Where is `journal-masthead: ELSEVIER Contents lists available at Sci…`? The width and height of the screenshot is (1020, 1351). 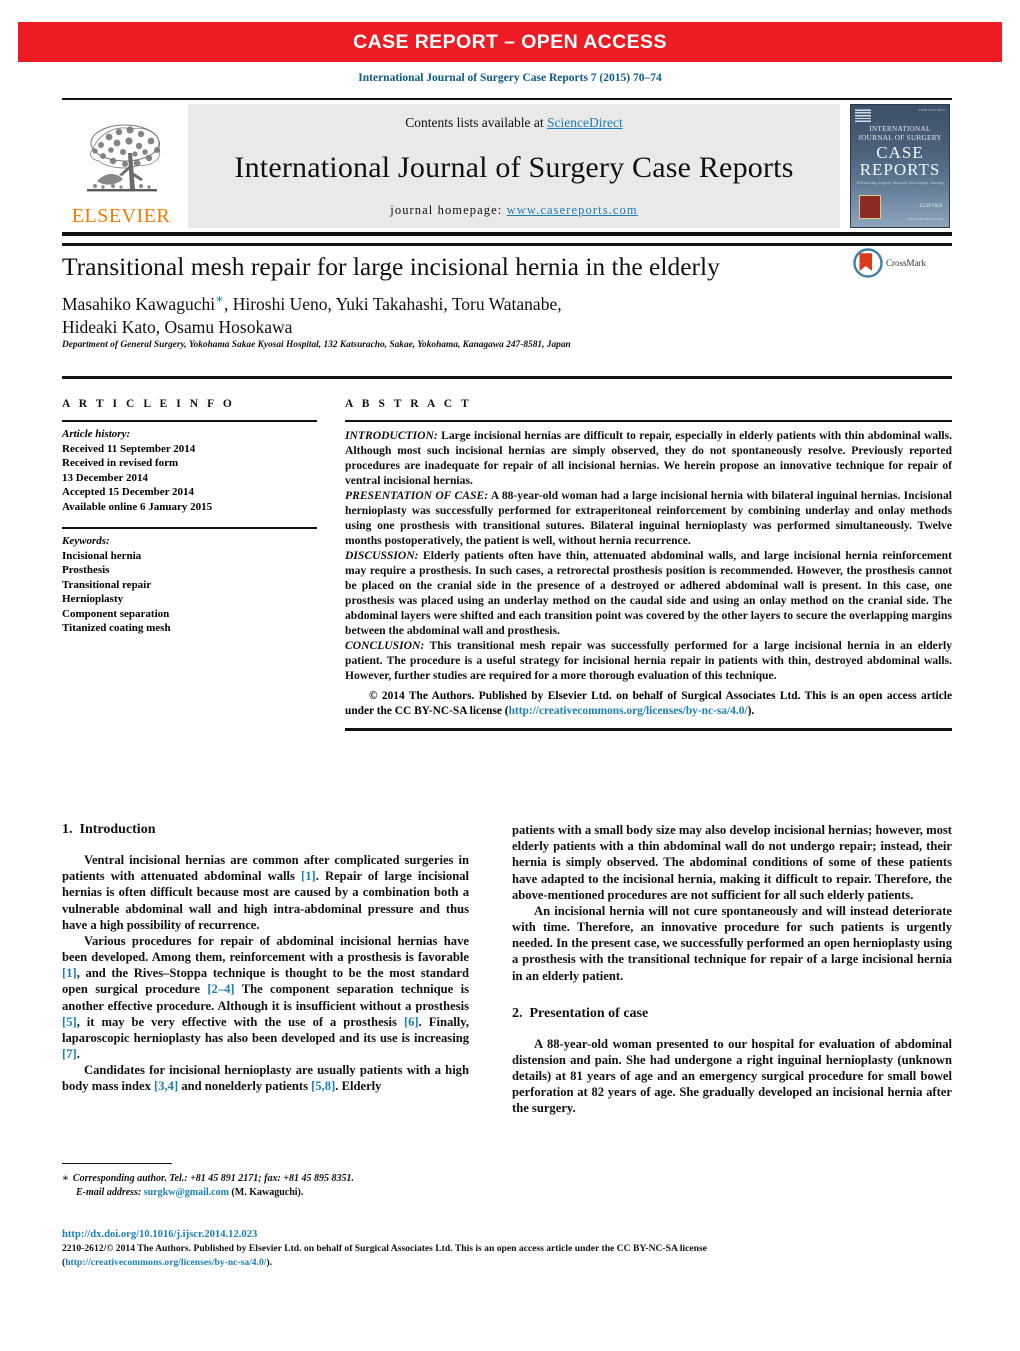 journal-masthead: ELSEVIER Contents lists available at Sci… is located at coordinates (507, 167).